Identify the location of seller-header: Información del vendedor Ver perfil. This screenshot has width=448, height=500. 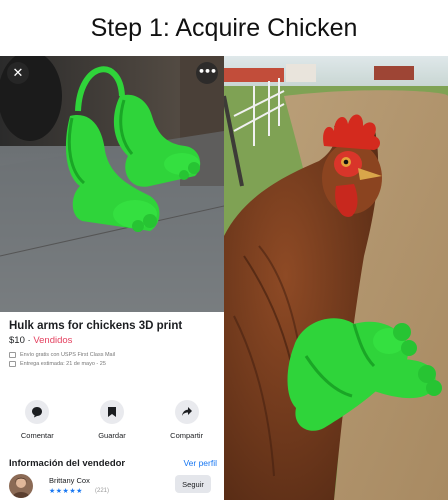
(113, 463).